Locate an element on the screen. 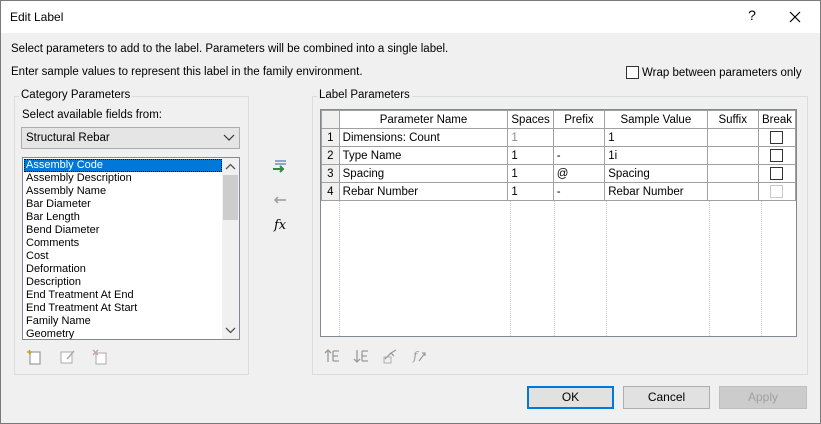  list-item: Assembly Description is located at coordinates (123, 178).